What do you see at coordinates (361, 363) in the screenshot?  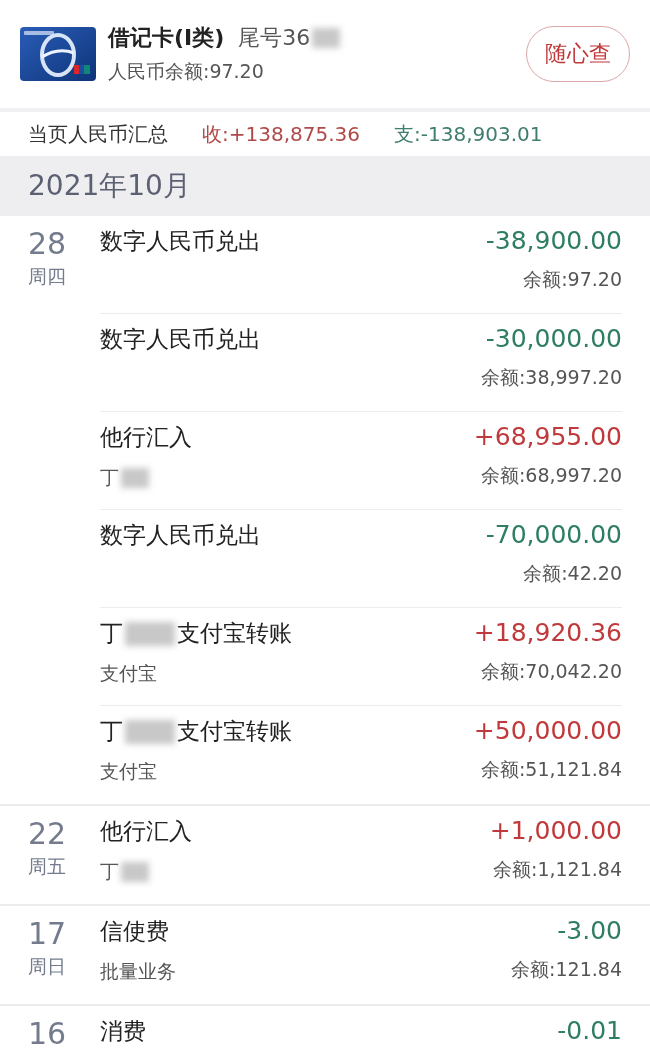 I see `transaction-row: 数字人民币兑出 -30,000.00 余额:38,997.20` at bounding box center [361, 363].